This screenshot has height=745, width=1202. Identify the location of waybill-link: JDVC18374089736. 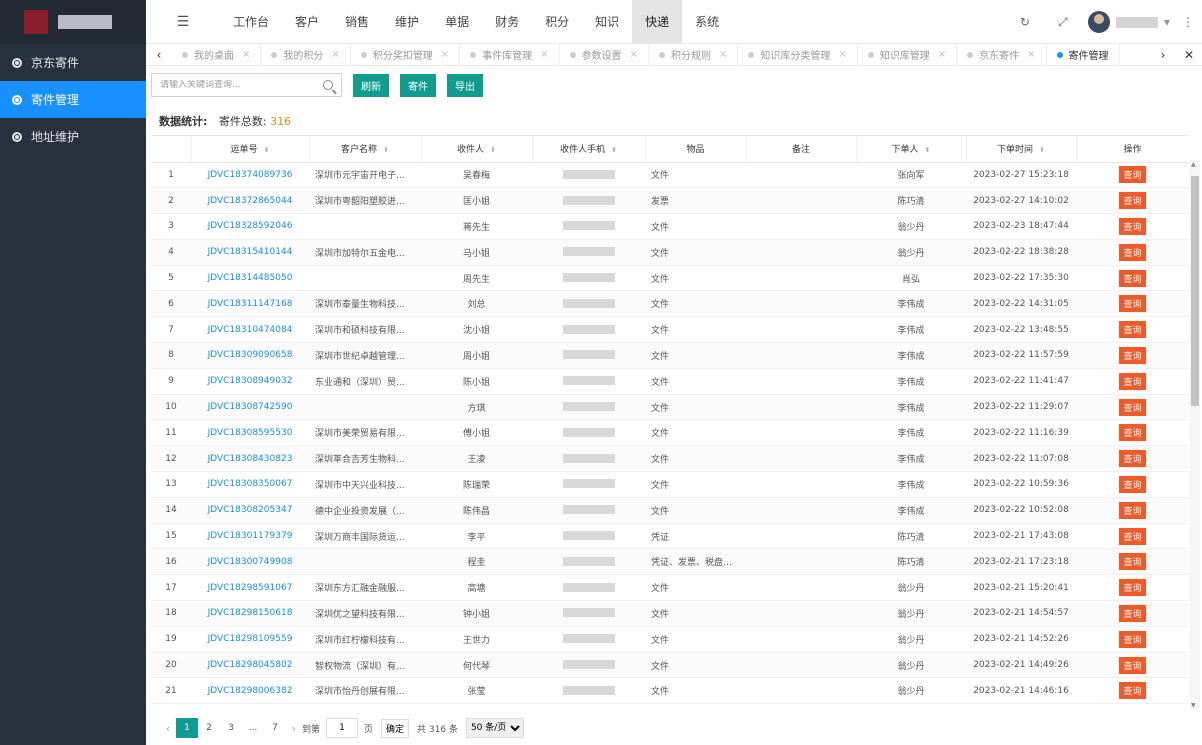
(250, 175).